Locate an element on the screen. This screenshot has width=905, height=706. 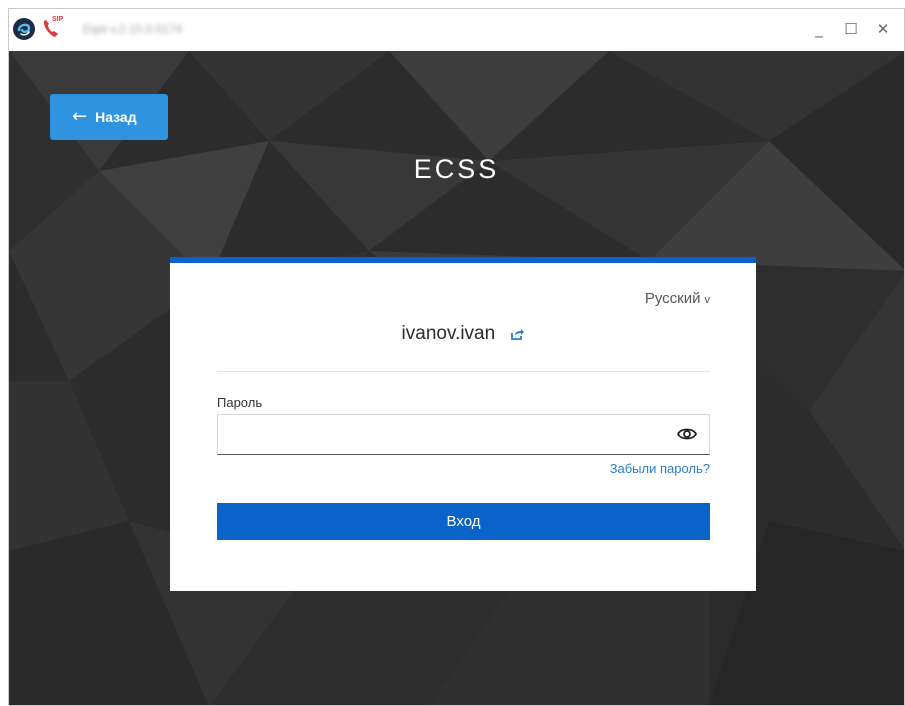
back-button: ← Назад is located at coordinates (109, 117).